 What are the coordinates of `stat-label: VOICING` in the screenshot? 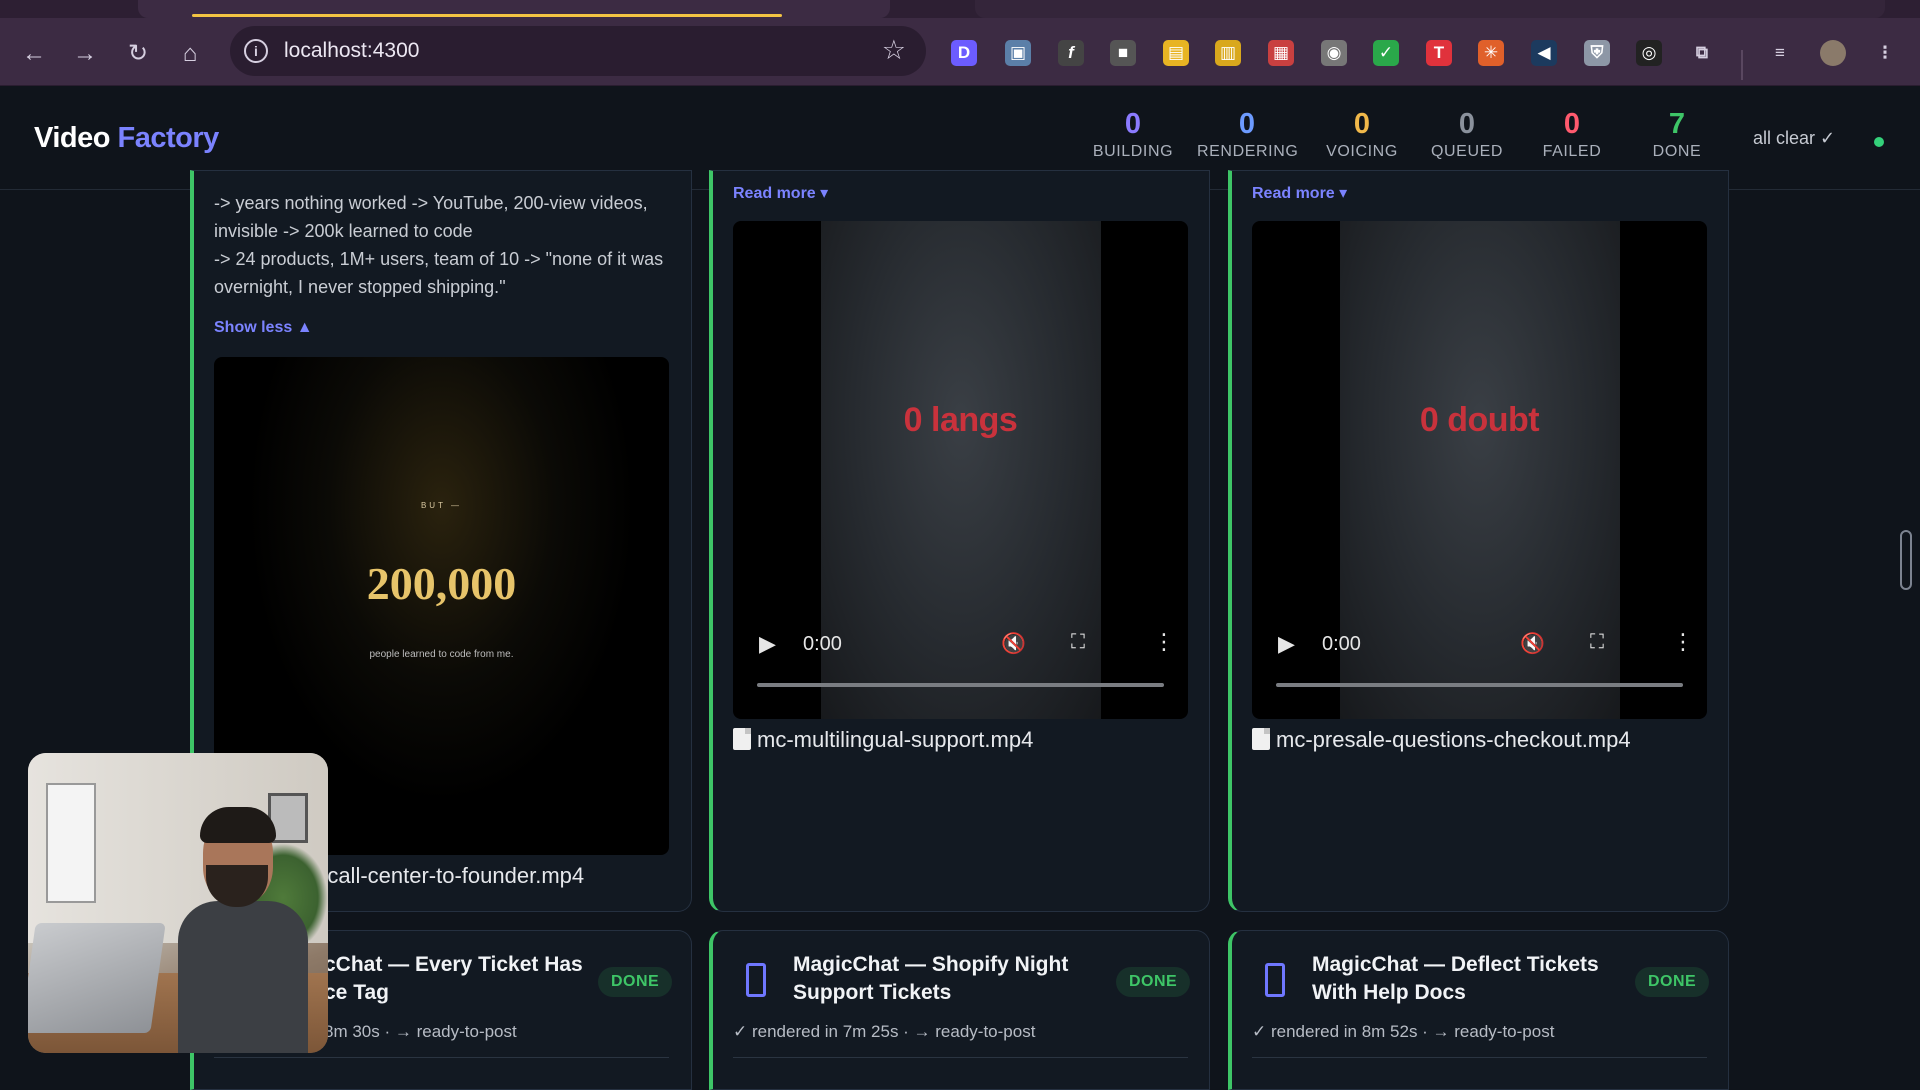 It's located at (1362, 151).